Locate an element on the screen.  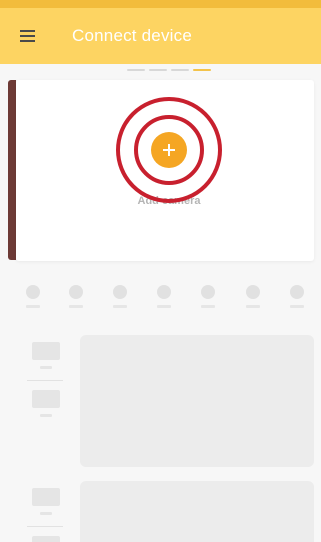
page-indicator is located at coordinates (169, 70).